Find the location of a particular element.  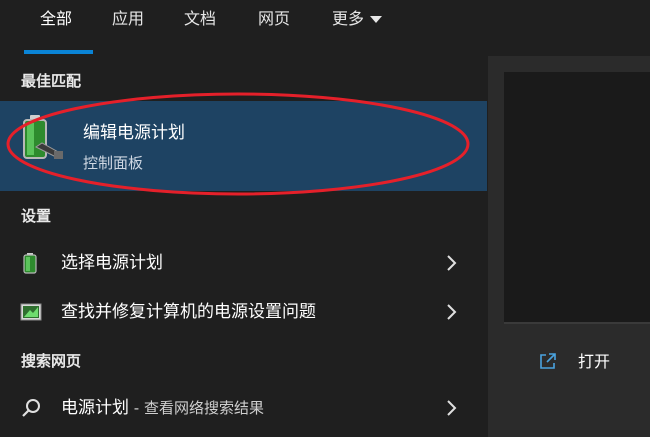

tab-web: 网页 is located at coordinates (274, 19).